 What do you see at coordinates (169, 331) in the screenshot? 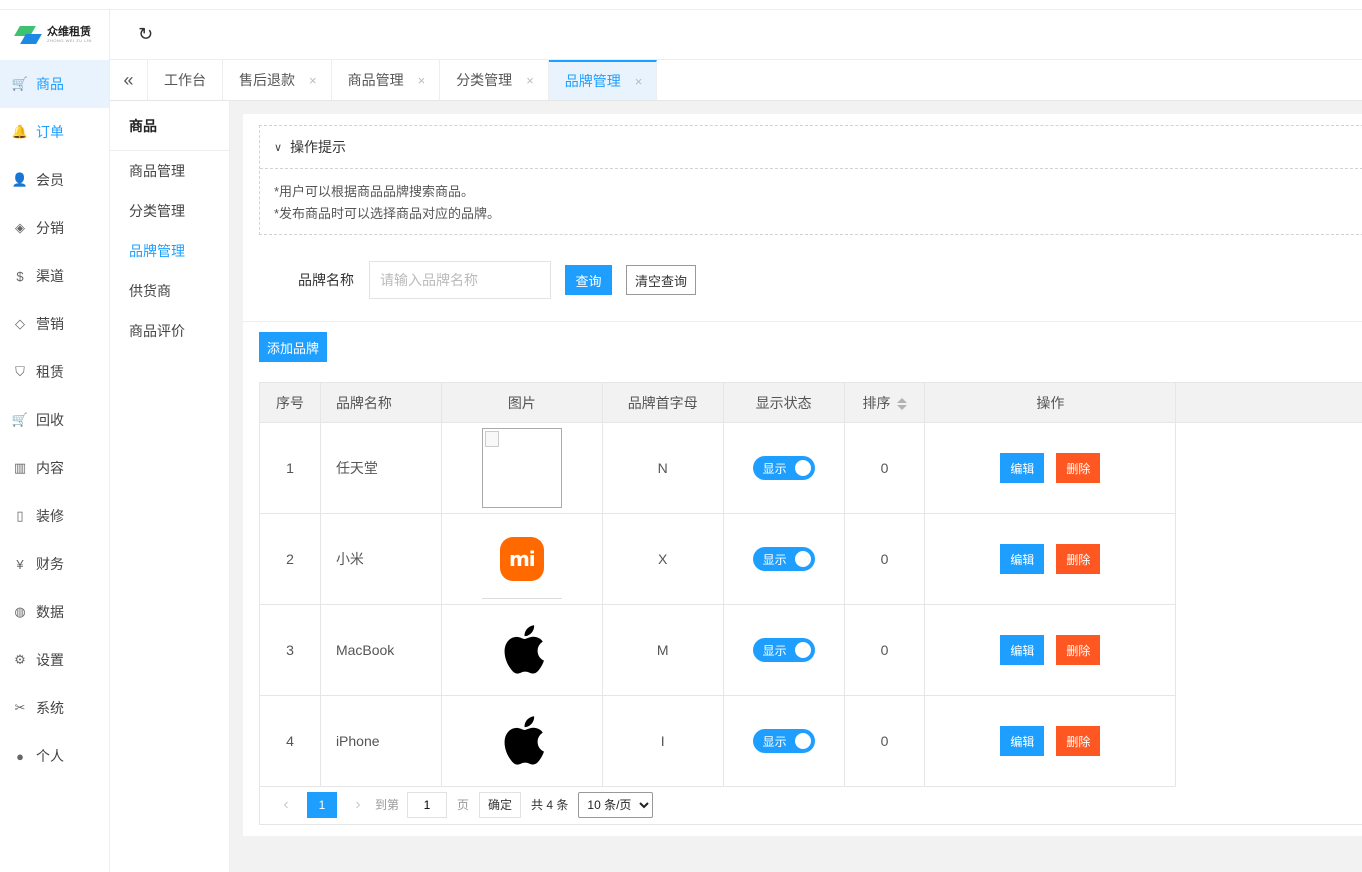
I see `subnav-item: 商品评价` at bounding box center [169, 331].